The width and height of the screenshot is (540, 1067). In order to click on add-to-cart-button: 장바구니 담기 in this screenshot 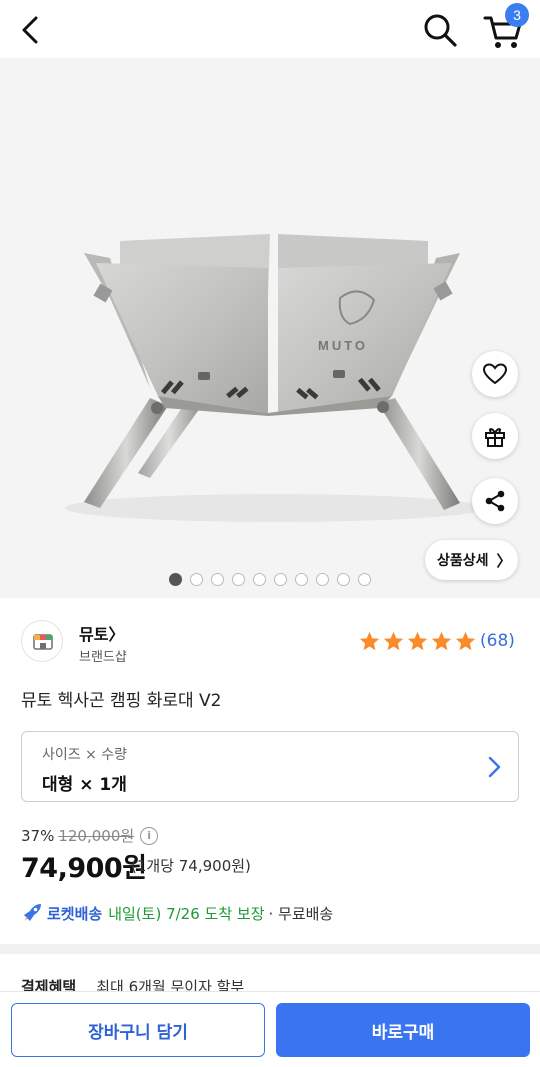, I will do `click(138, 1030)`.